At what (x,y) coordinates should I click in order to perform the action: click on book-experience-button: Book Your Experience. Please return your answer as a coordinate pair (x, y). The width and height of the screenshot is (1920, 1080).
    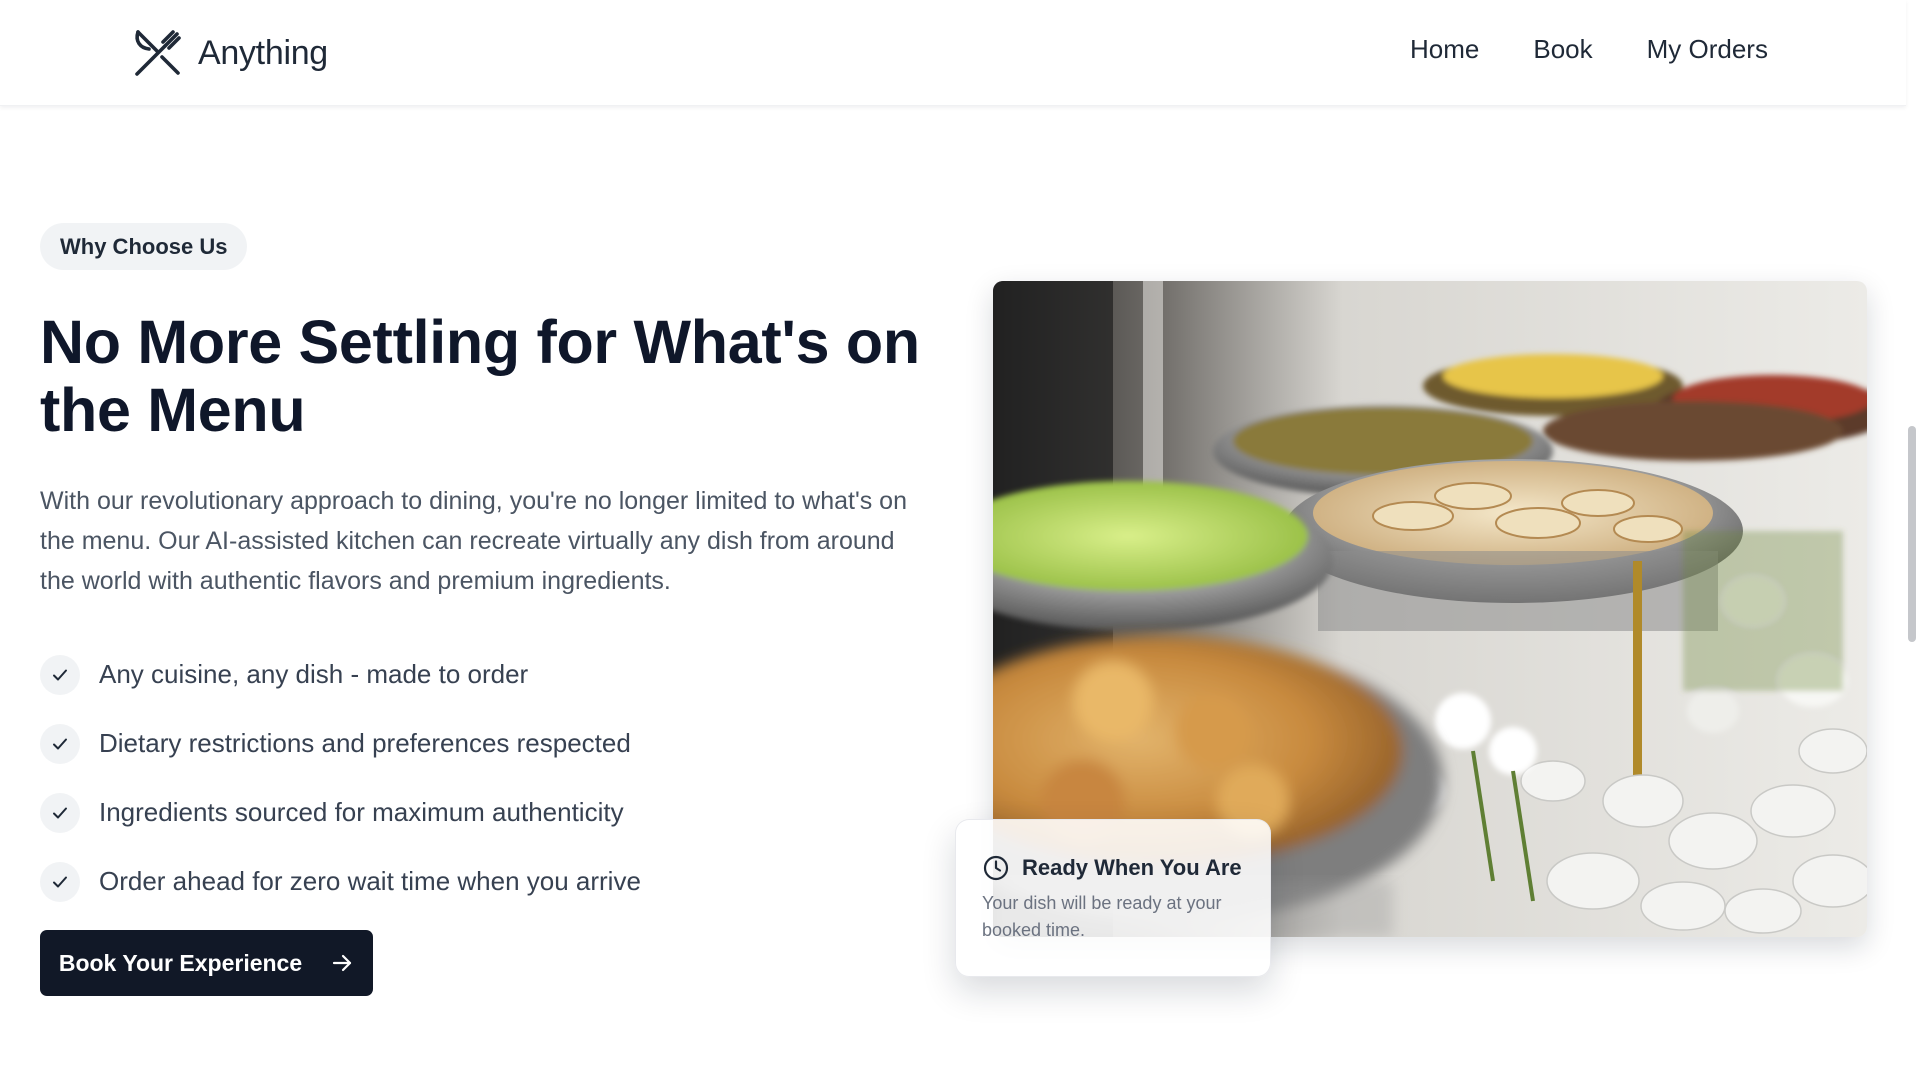
    Looking at the image, I should click on (206, 963).